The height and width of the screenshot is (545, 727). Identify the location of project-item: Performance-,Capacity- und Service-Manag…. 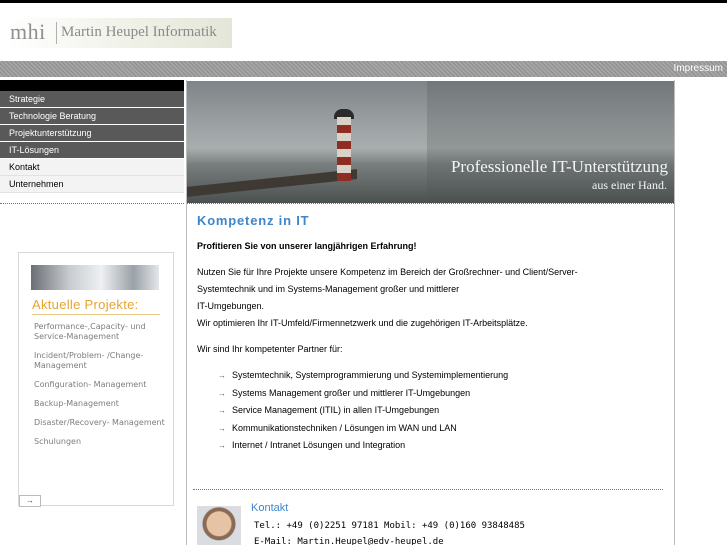
(101, 332).